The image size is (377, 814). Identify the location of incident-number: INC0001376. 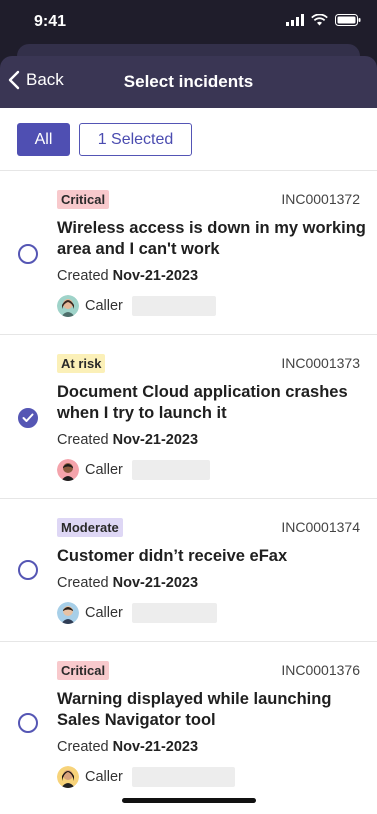
(320, 670).